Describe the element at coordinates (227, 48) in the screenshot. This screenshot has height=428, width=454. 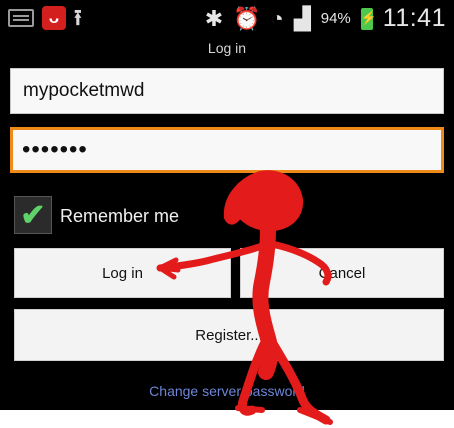
I see `screen-title: Log in` at that location.